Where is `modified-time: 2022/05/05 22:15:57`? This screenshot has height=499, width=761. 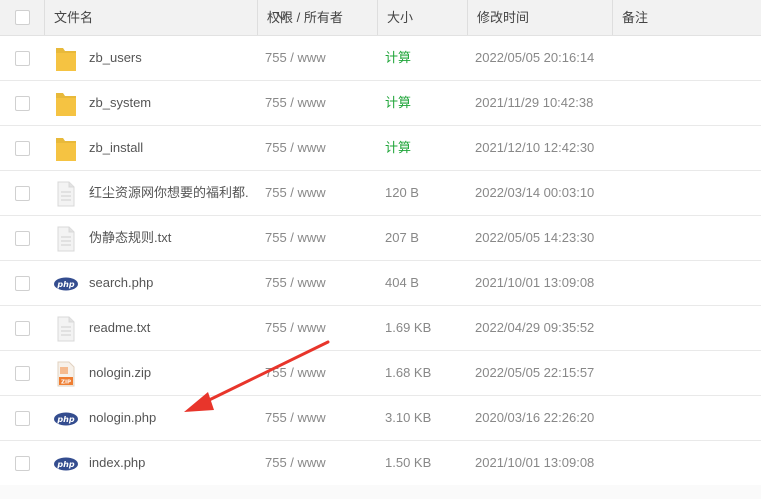 modified-time: 2022/05/05 22:15:57 is located at coordinates (535, 372).